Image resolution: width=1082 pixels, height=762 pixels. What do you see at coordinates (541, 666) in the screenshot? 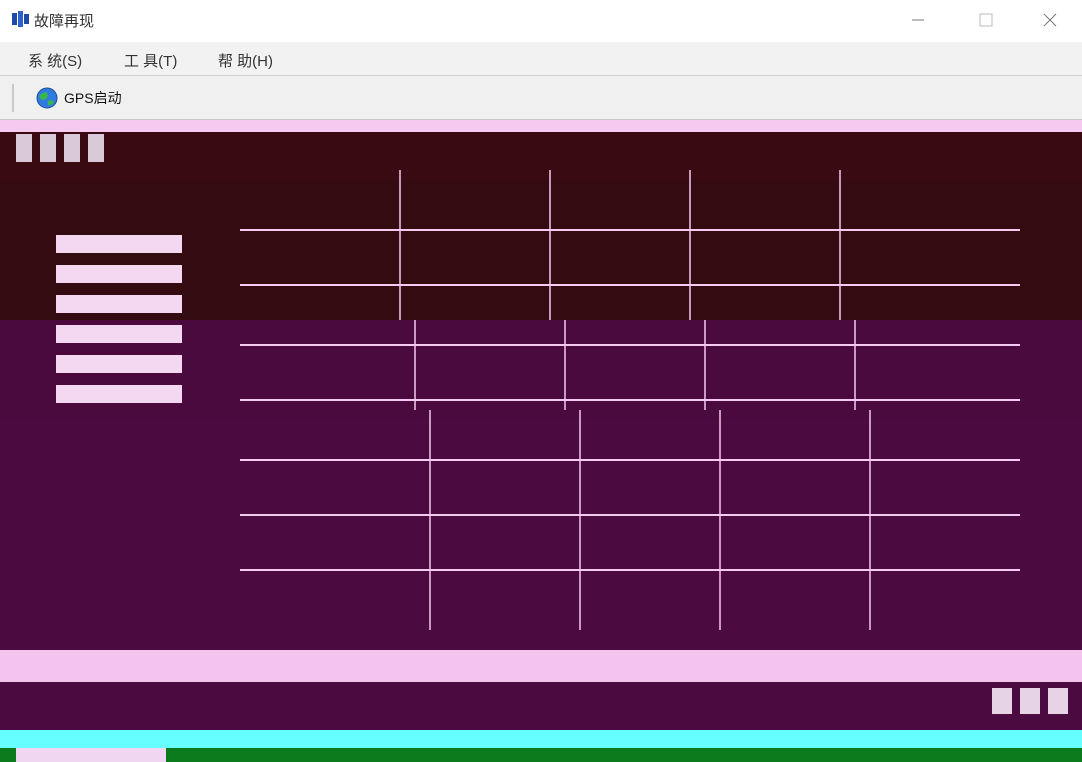
I see `band-separator` at bounding box center [541, 666].